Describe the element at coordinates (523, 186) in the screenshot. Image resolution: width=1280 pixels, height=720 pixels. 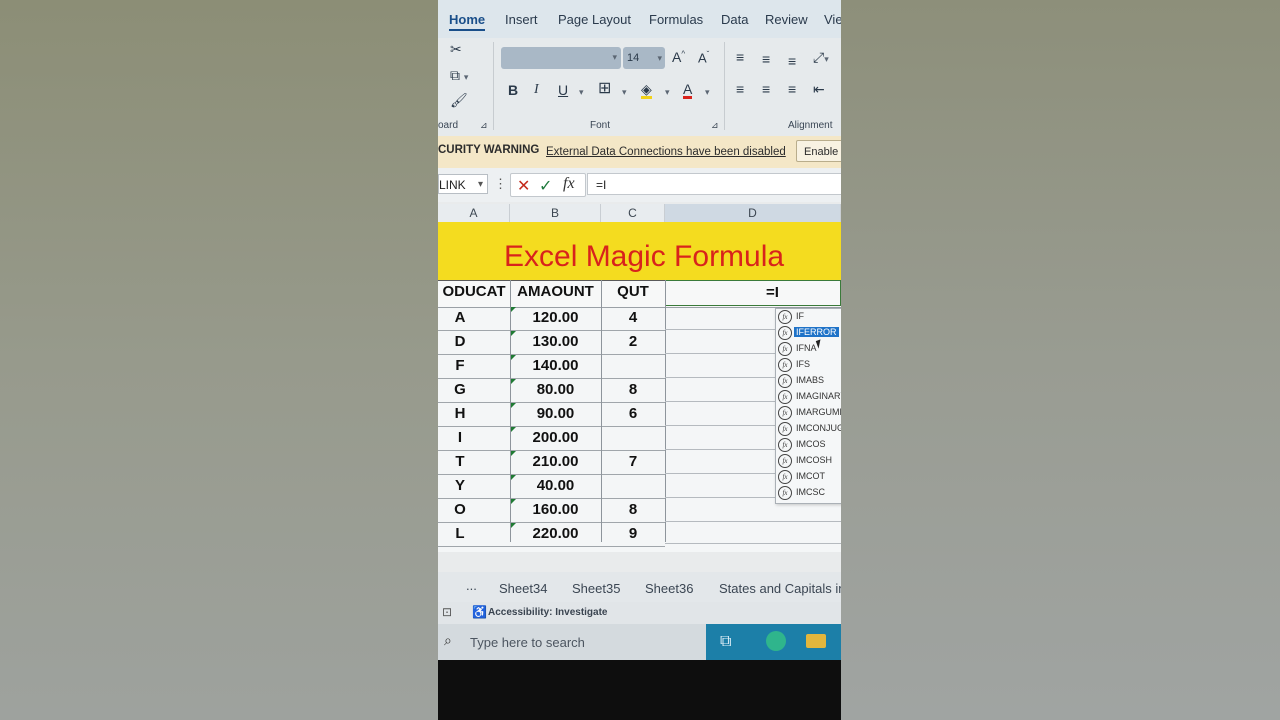
I see `cancel-icon: ✕` at that location.